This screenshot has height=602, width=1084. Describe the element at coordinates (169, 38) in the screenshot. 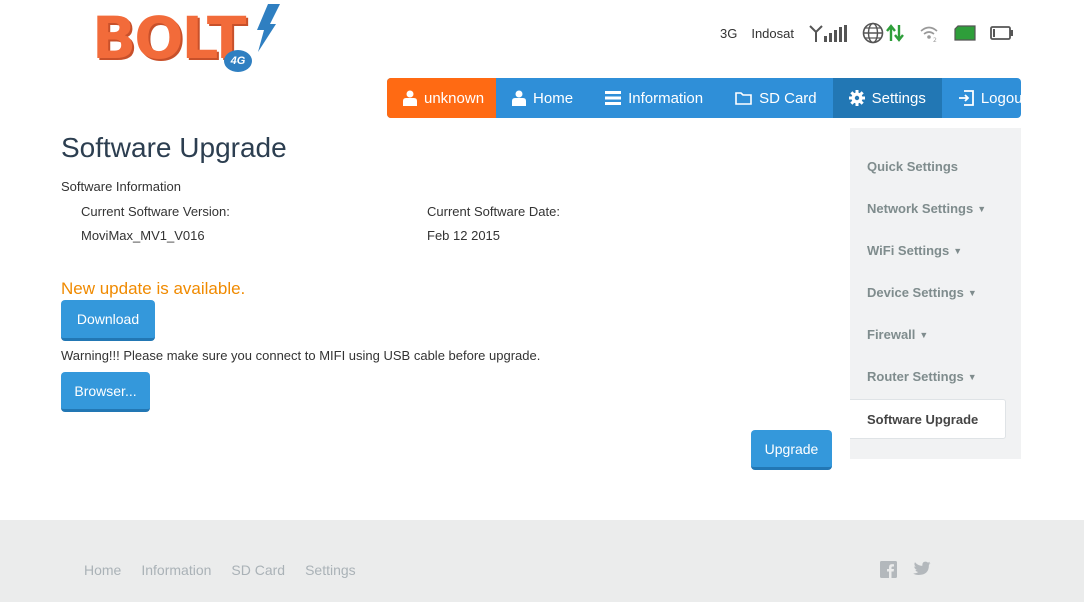

I see `logo-wordmark: BOLT` at that location.